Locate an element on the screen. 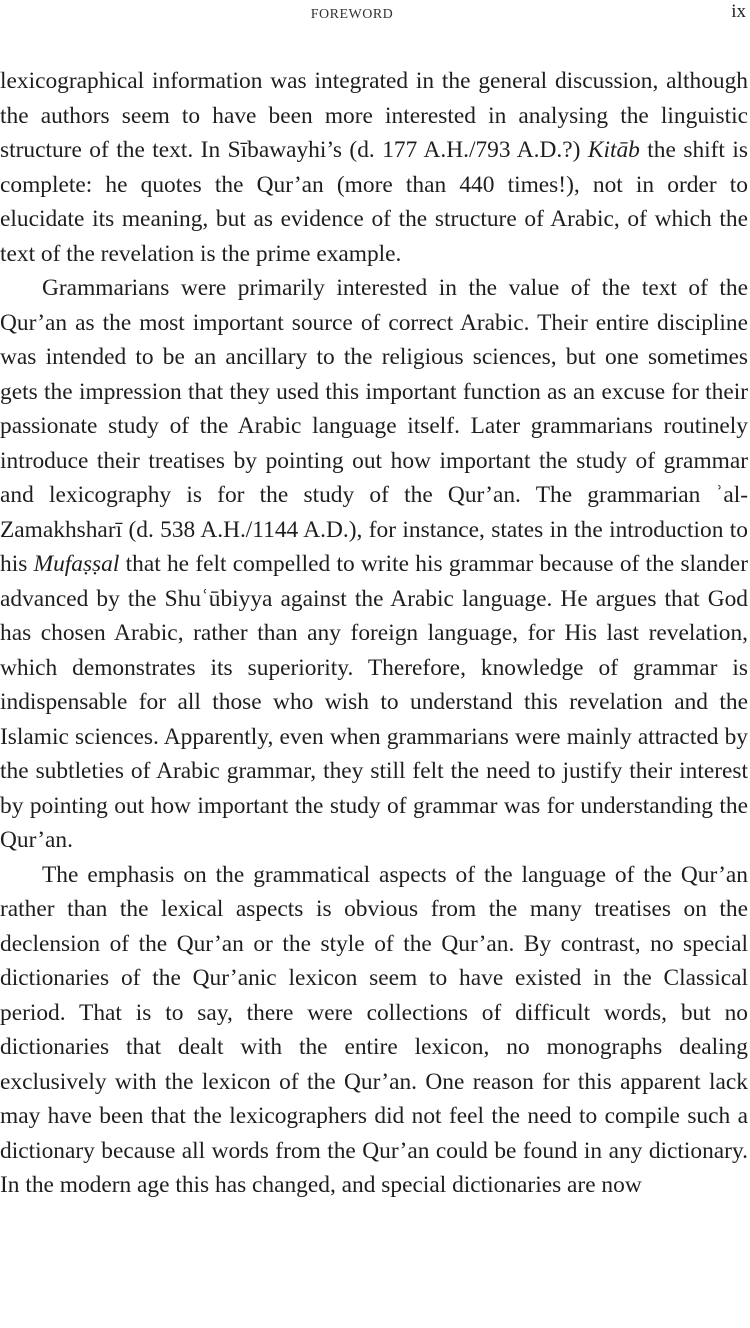 The image size is (750, 1328). running-head: FOREWORD is located at coordinates (352, 14).